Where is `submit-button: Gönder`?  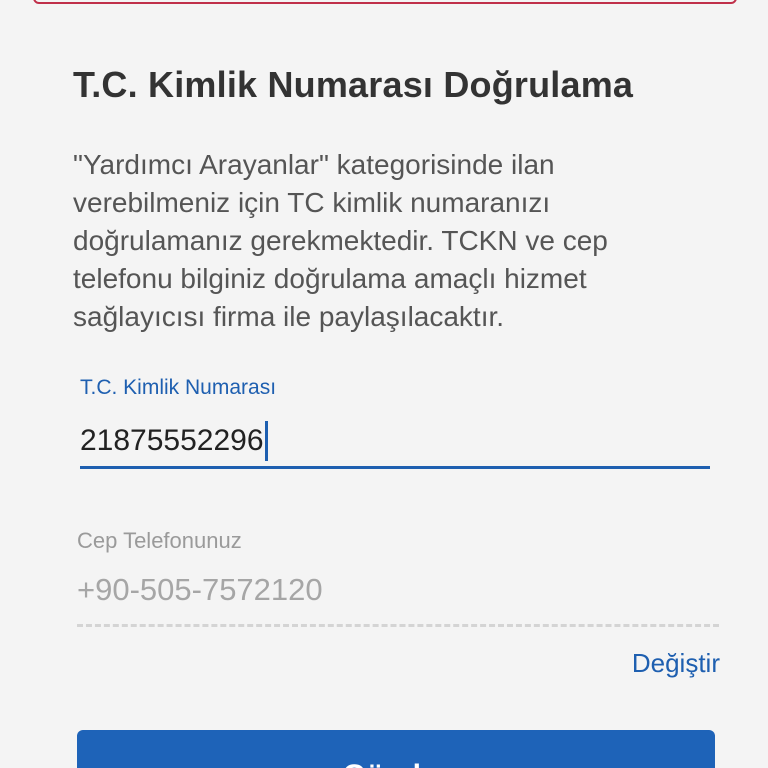
submit-button: Gönder is located at coordinates (396, 749).